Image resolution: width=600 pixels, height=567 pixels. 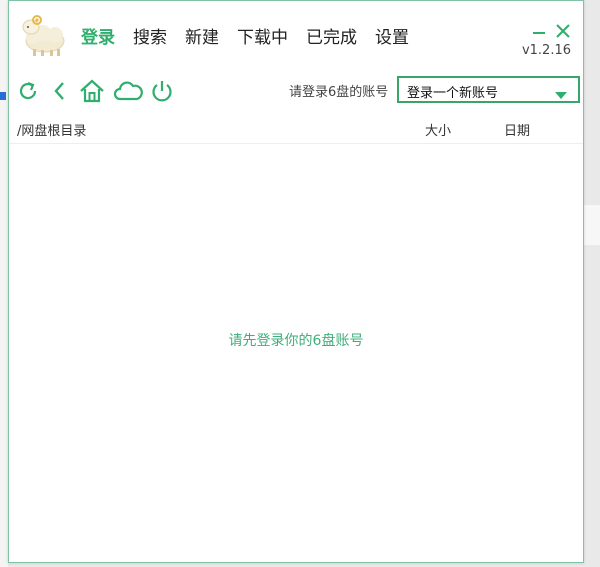 What do you see at coordinates (296, 129) in the screenshot?
I see `file-list-header: /网盘根目录 大小 日期` at bounding box center [296, 129].